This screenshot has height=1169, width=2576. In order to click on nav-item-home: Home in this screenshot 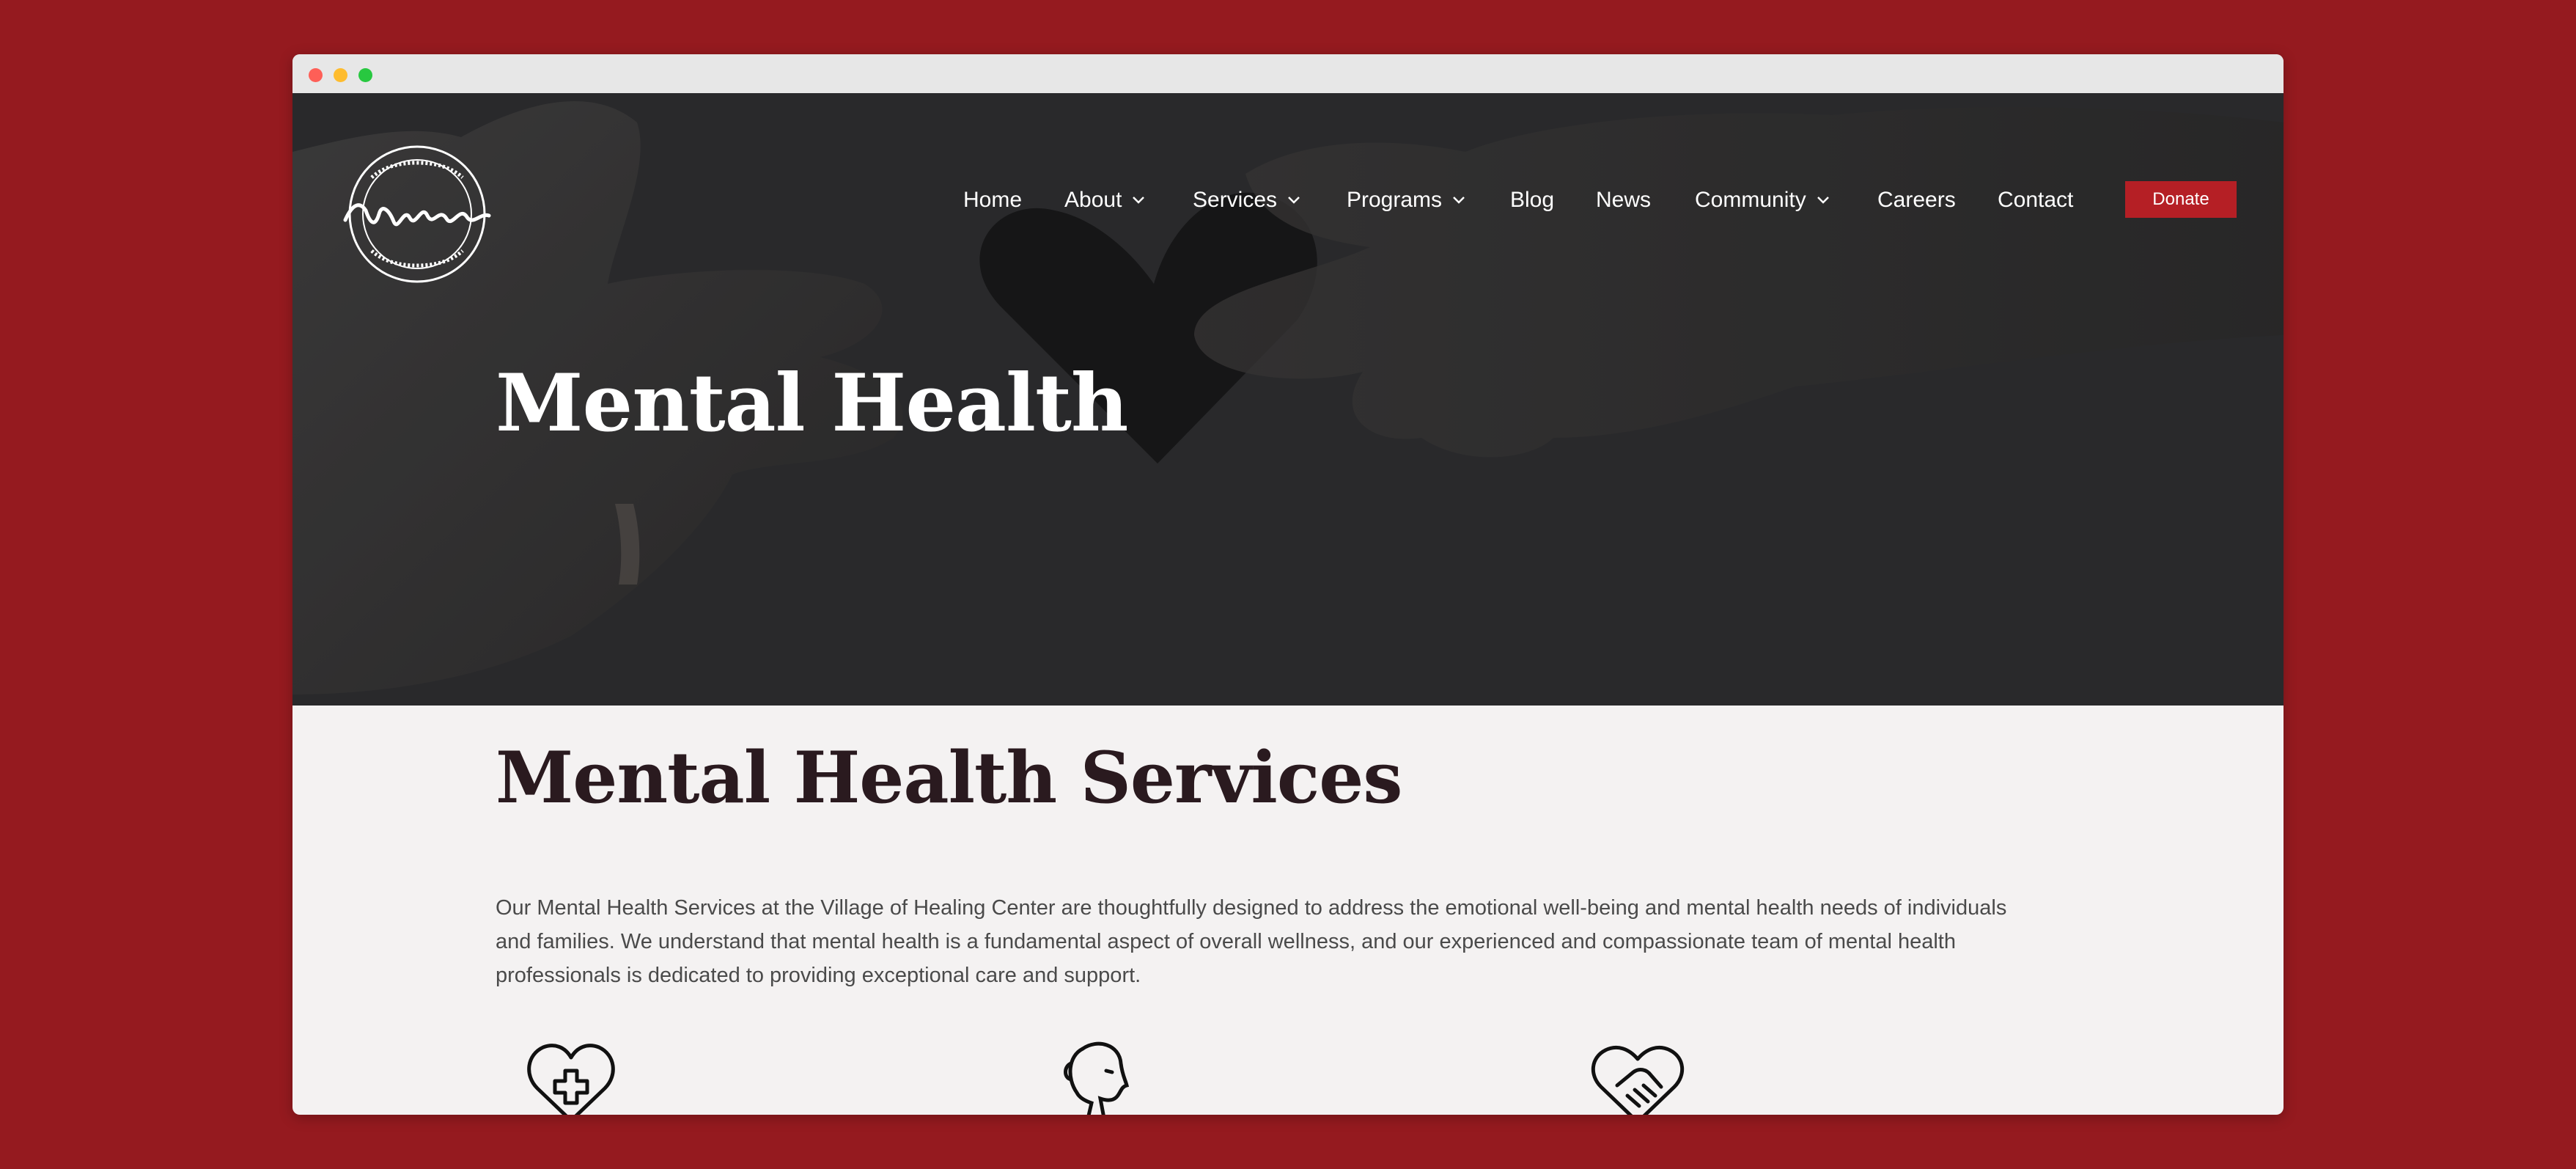, I will do `click(992, 200)`.